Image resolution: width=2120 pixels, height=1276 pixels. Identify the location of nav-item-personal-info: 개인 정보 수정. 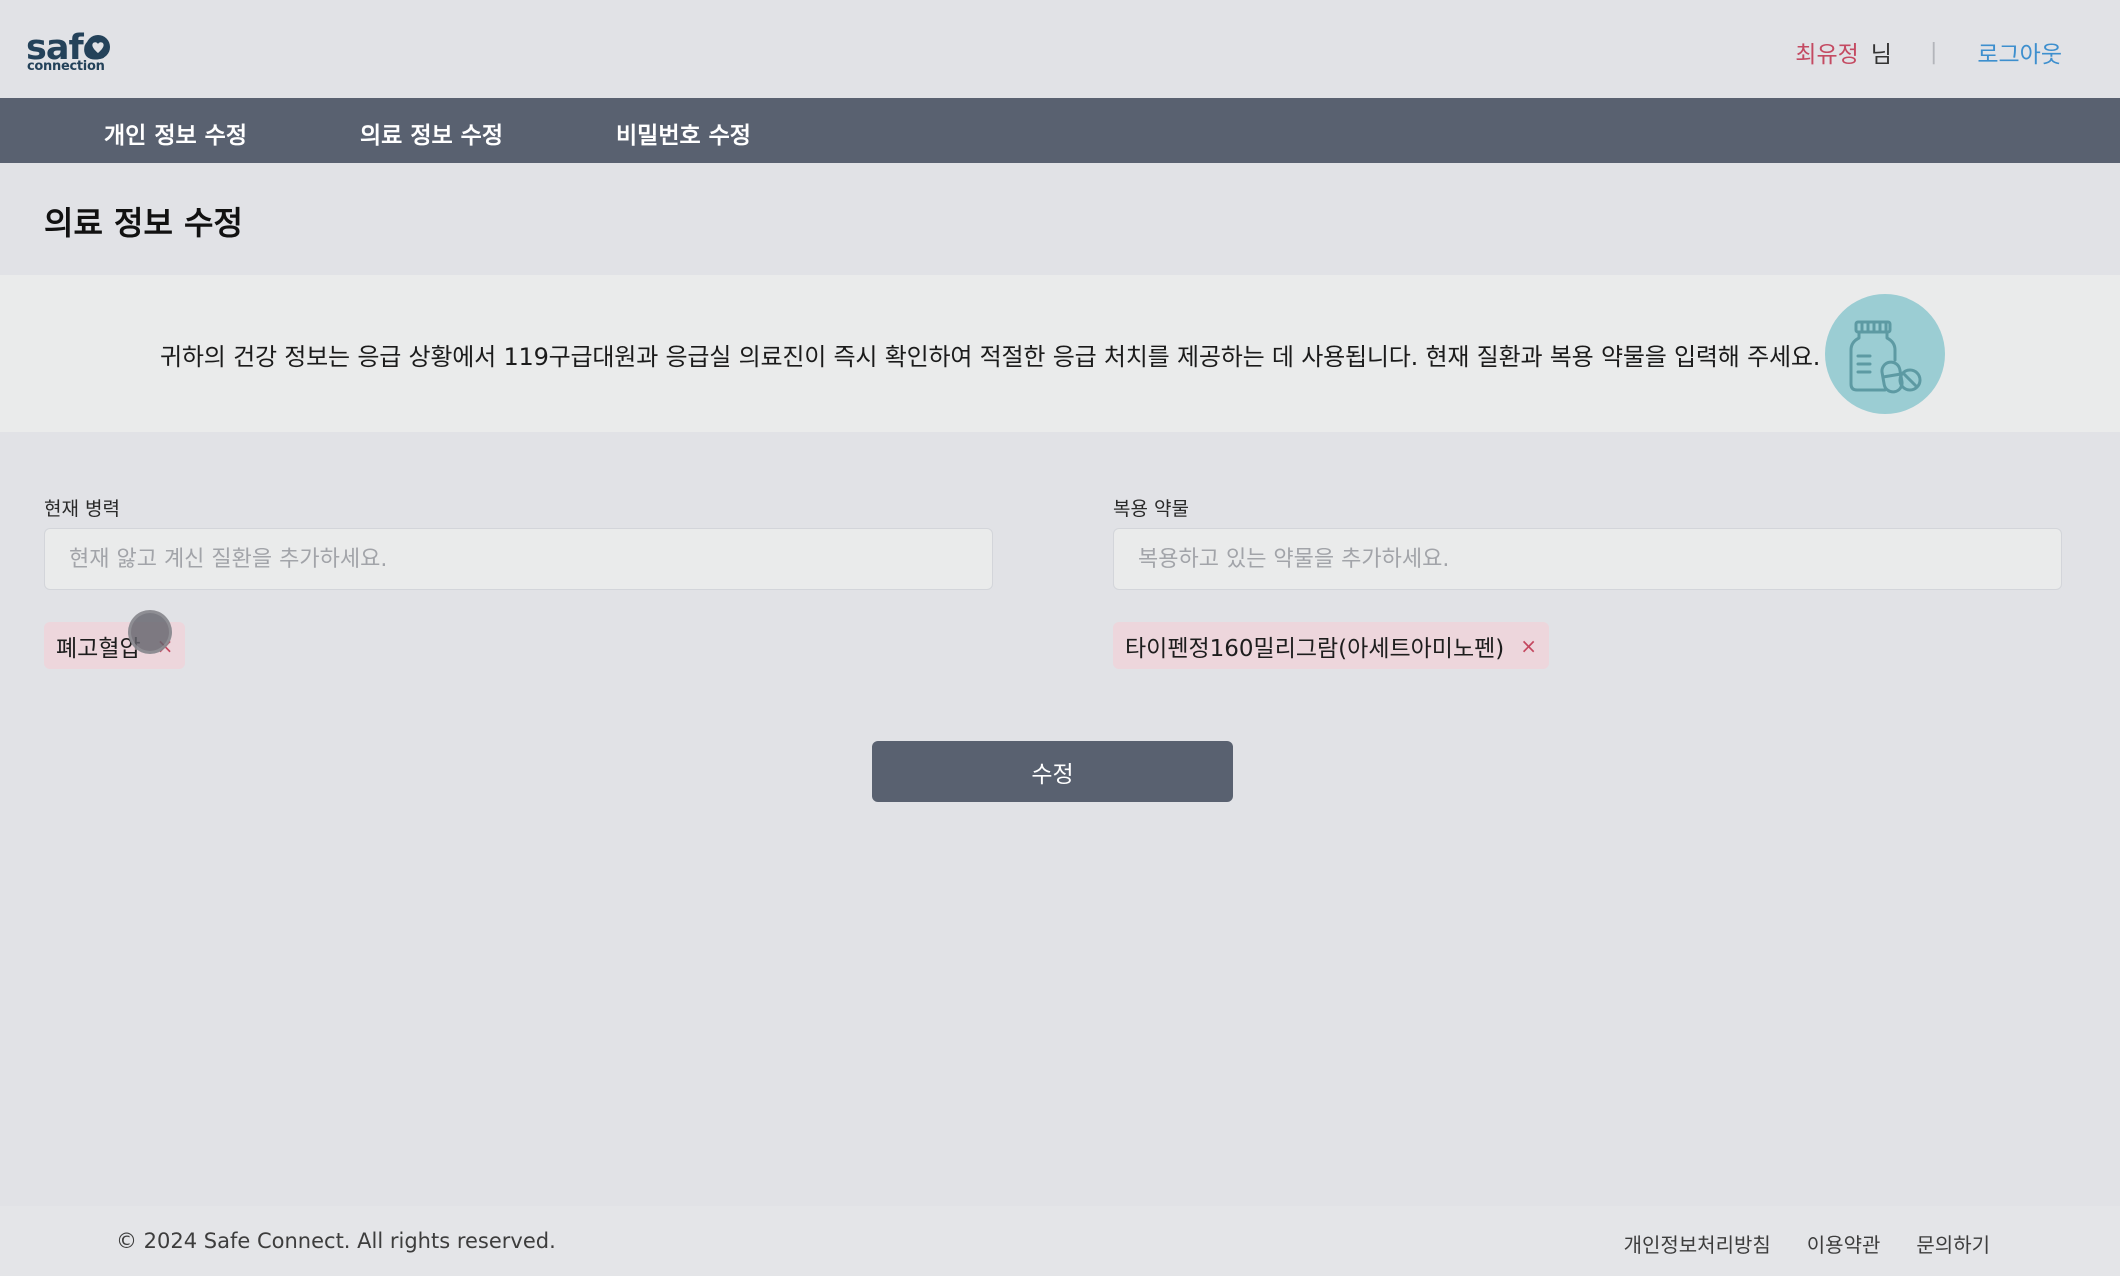
(175, 133).